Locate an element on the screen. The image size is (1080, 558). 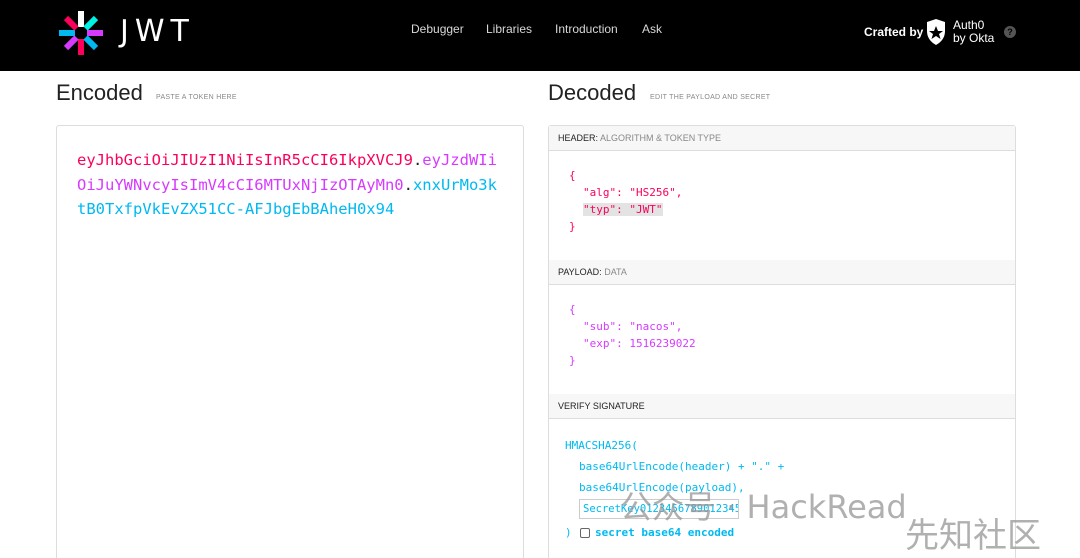
payload-section-title: PAYLOAD: DATA is located at coordinates (782, 272).